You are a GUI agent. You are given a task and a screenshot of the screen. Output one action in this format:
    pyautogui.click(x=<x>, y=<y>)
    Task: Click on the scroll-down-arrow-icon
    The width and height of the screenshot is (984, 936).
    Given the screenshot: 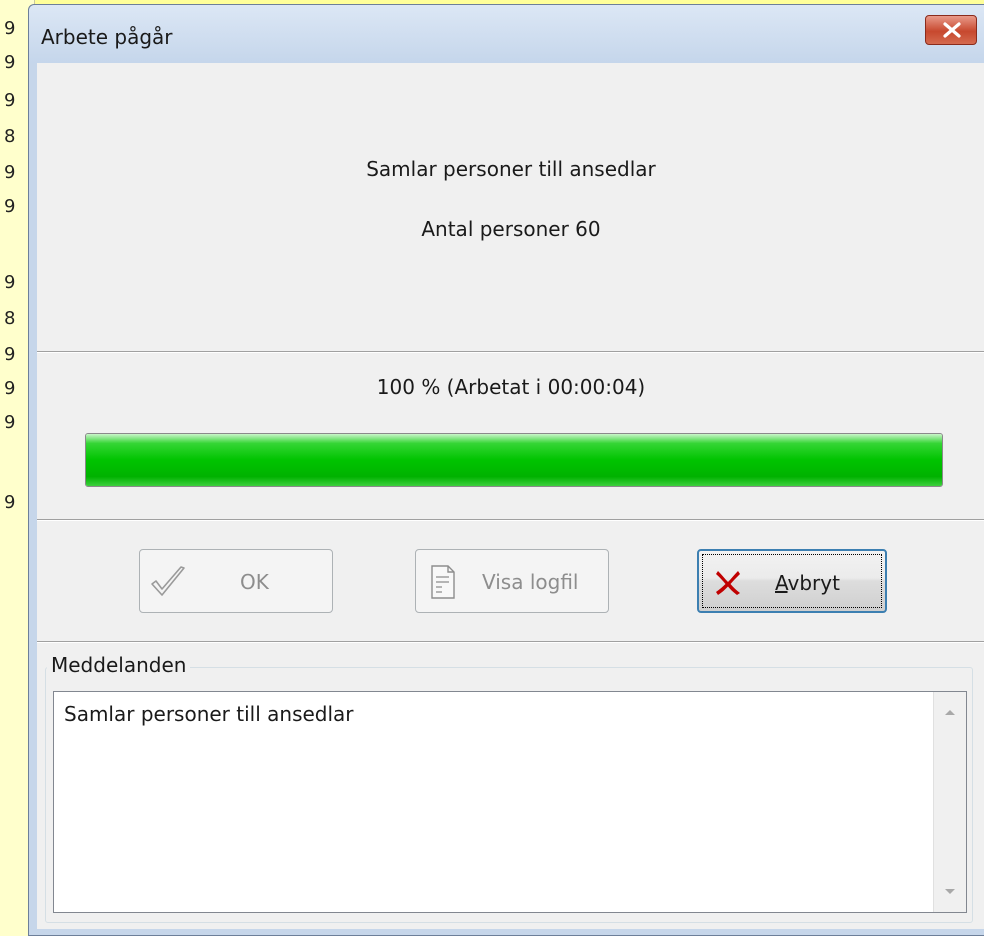 What is the action you would take?
    pyautogui.click(x=950, y=891)
    